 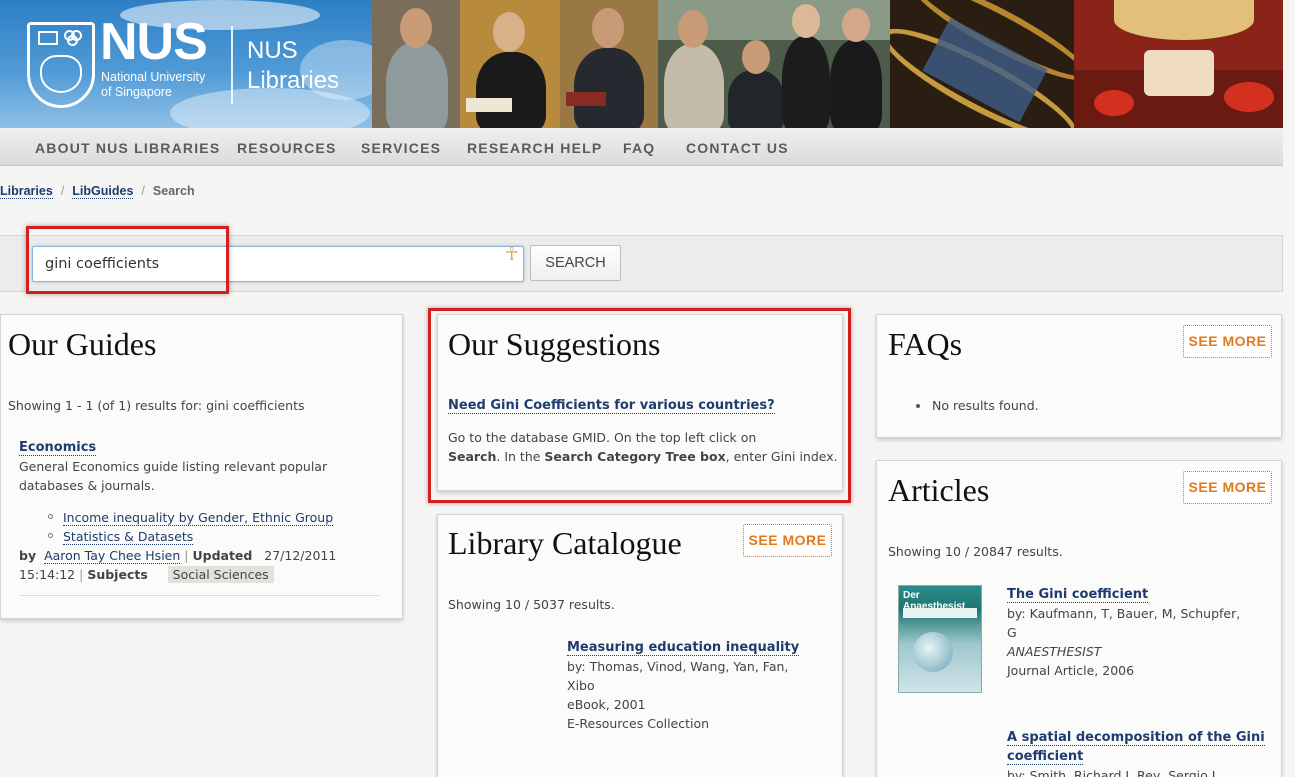 What do you see at coordinates (639, 405) in the screenshot?
I see `highlight-box-suggestions` at bounding box center [639, 405].